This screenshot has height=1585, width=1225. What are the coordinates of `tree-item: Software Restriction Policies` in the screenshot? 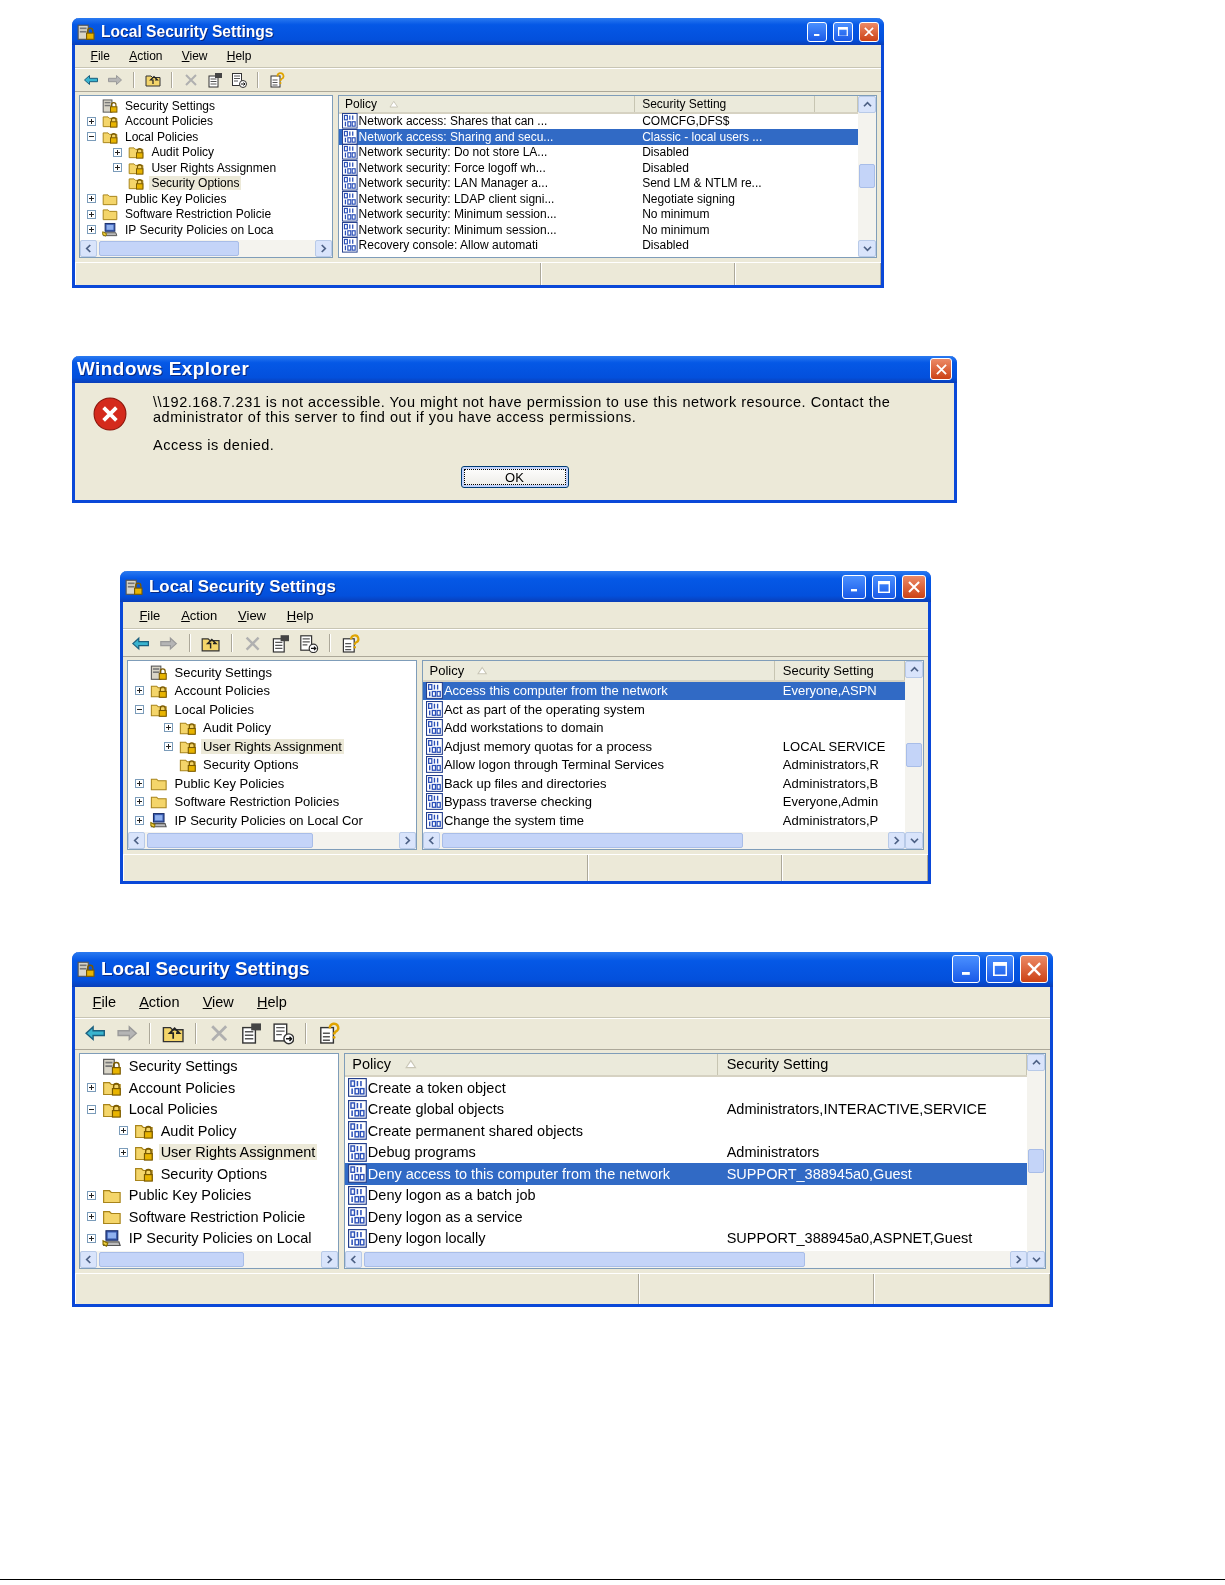 It's located at (257, 802).